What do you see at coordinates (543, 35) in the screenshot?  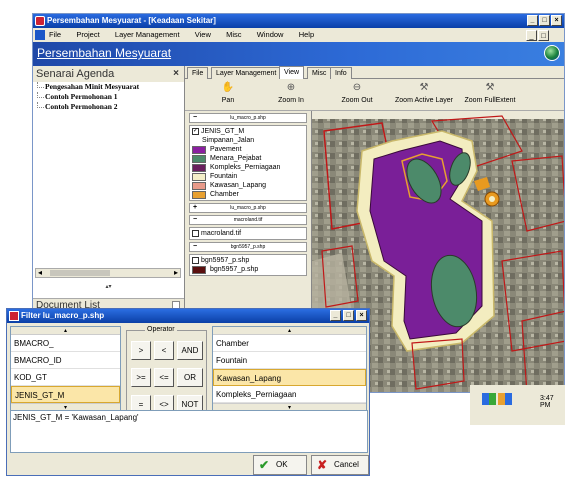 I see `doc-restore-button: □` at bounding box center [543, 35].